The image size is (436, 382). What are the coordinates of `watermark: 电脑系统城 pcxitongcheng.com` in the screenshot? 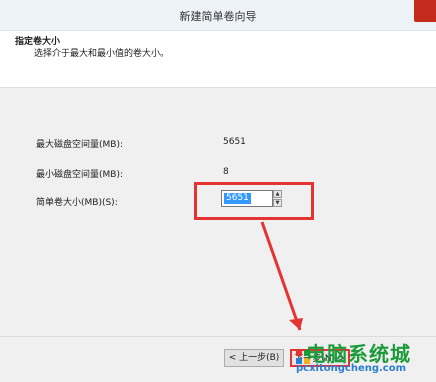 It's located at (366, 359).